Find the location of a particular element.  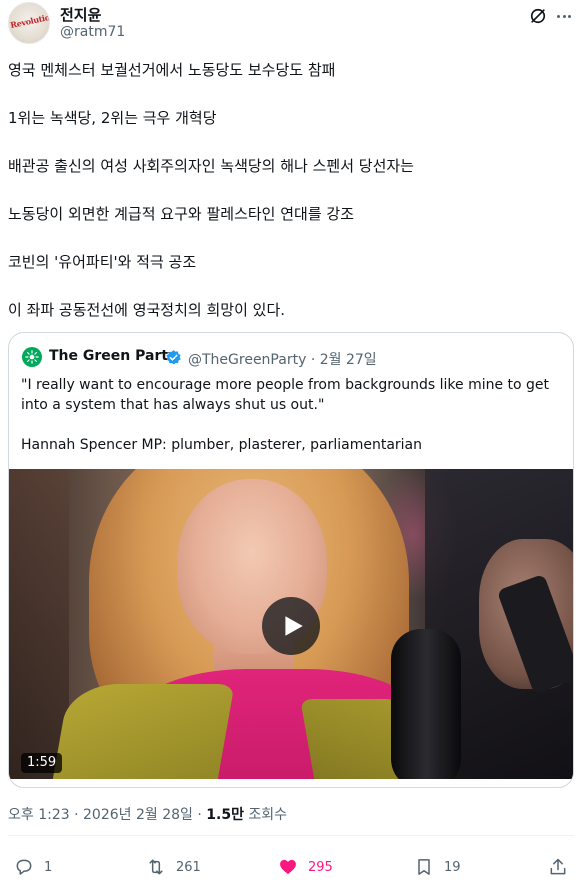

author-display-name: 전지윤 is located at coordinates (80, 14).